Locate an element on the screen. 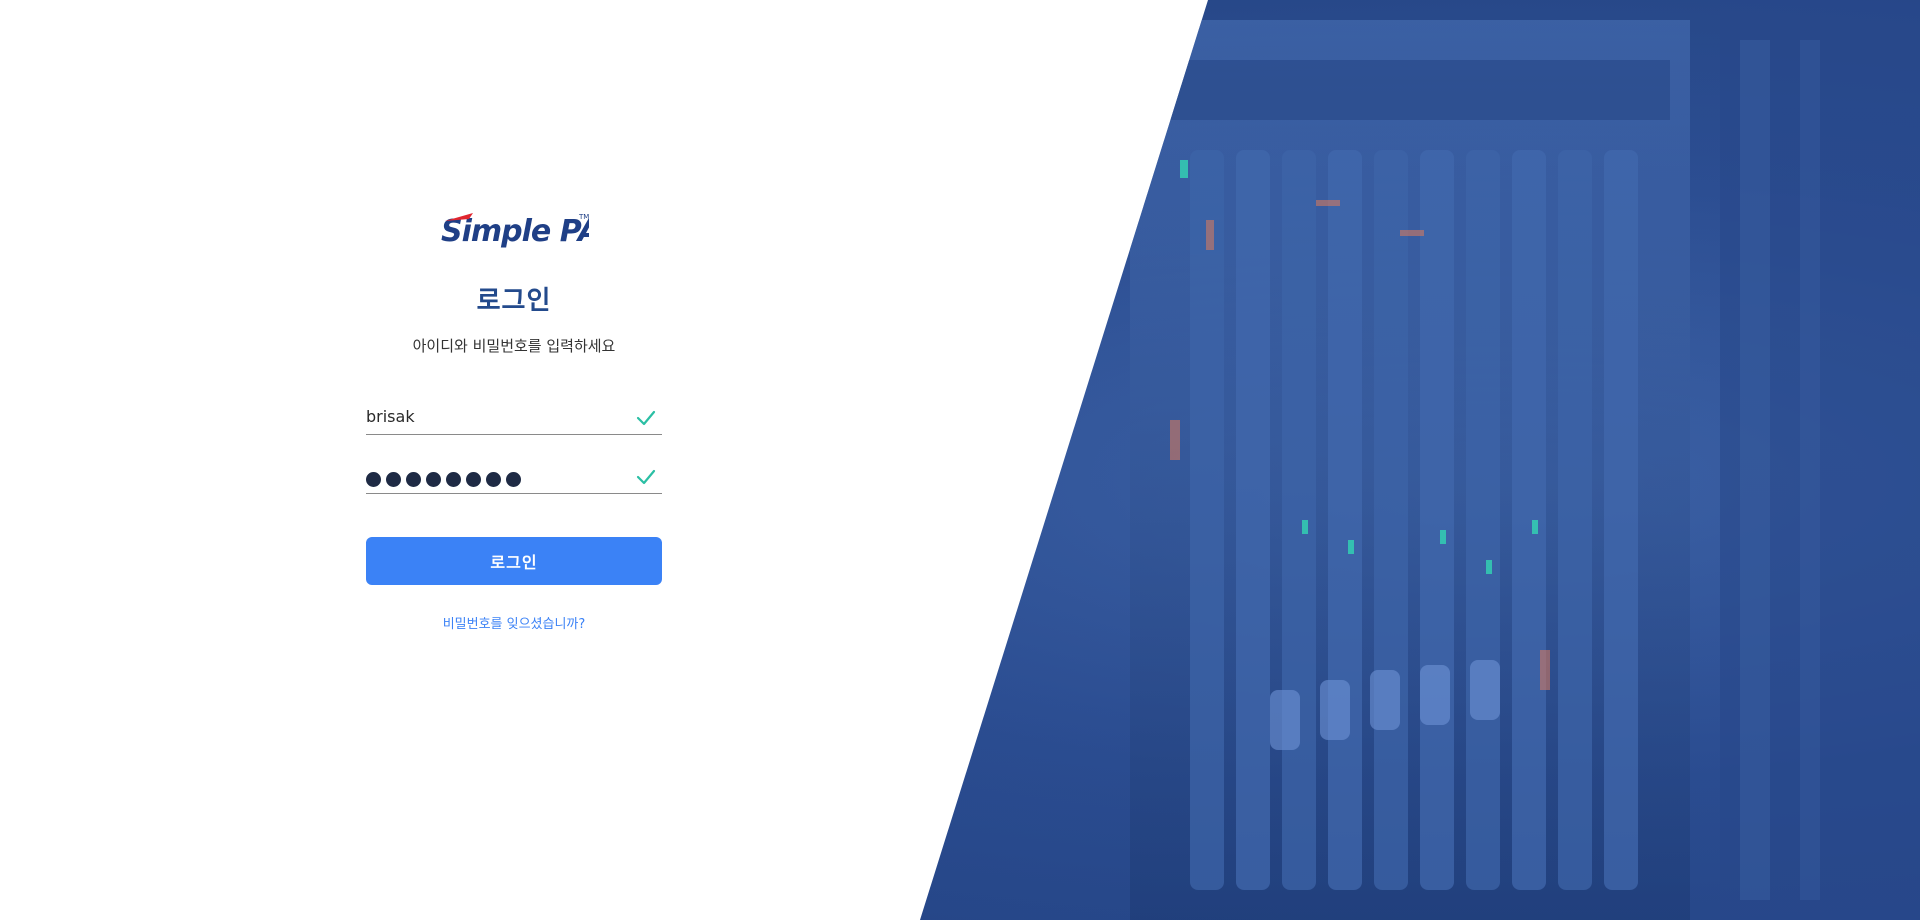  svg-text: TM is located at coordinates (583, 217).